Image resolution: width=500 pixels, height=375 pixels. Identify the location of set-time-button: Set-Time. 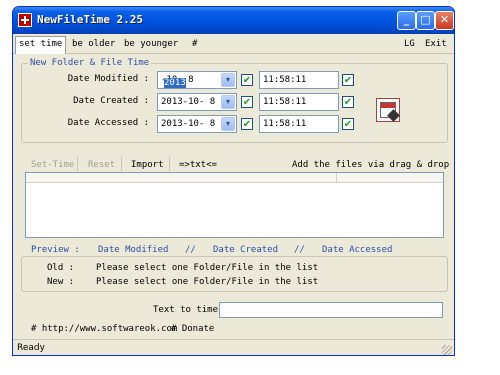
(52, 166).